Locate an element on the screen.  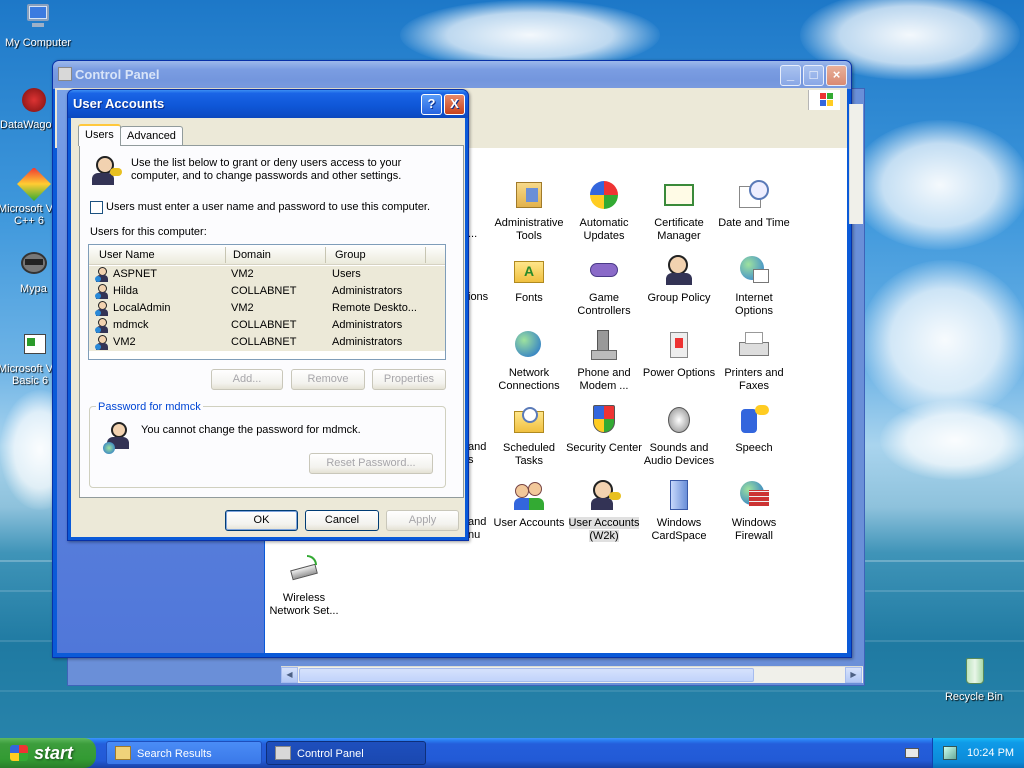
scroll-left-button: ◀ is located at coordinates (289, 675).